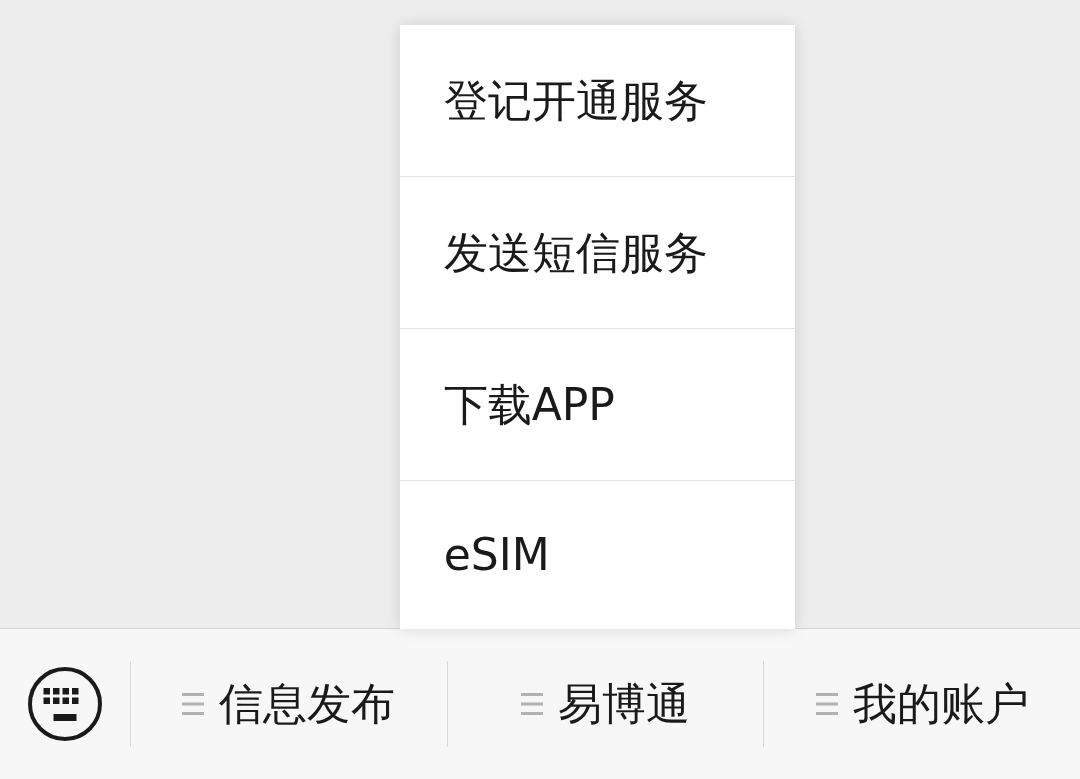  Describe the element at coordinates (597, 405) in the screenshot. I see `submenu-item: 下载APP` at that location.